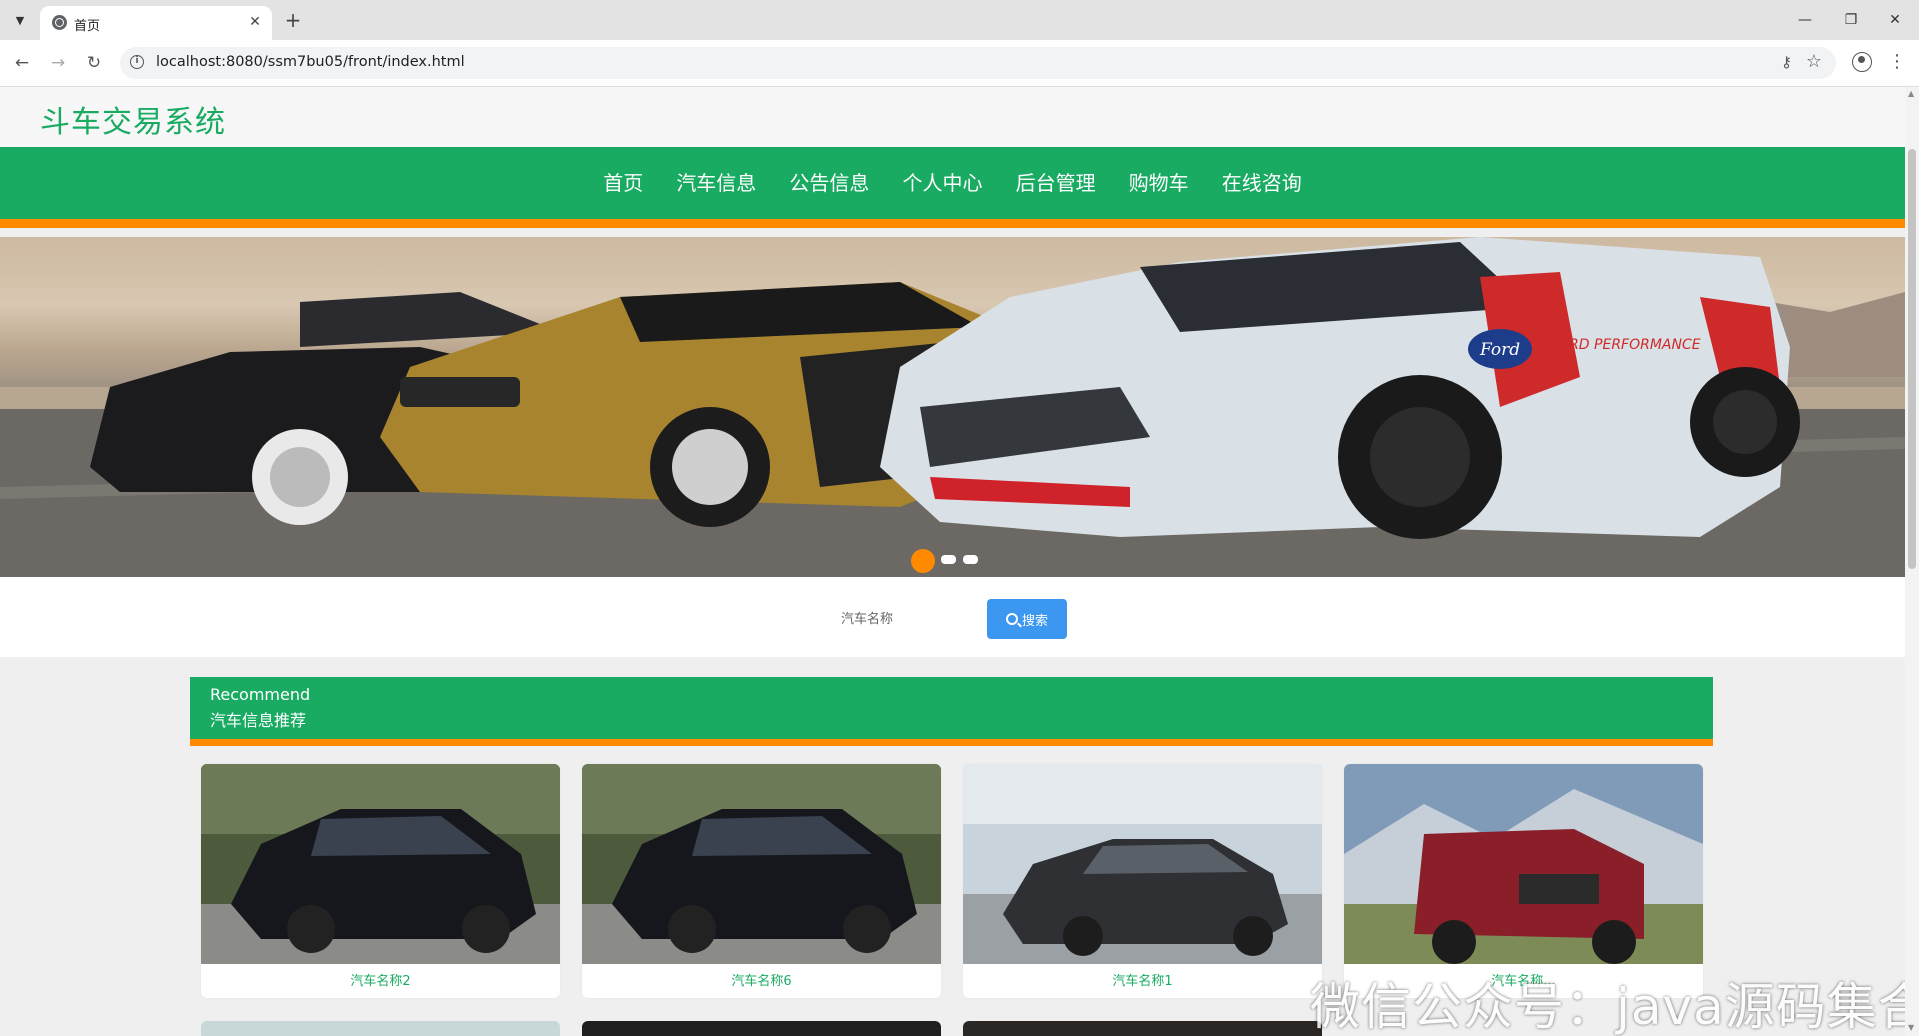 The height and width of the screenshot is (1036, 1919). Describe the element at coordinates (951, 711) in the screenshot. I see `recommend-header: Recommend 汽车信息推荐` at that location.